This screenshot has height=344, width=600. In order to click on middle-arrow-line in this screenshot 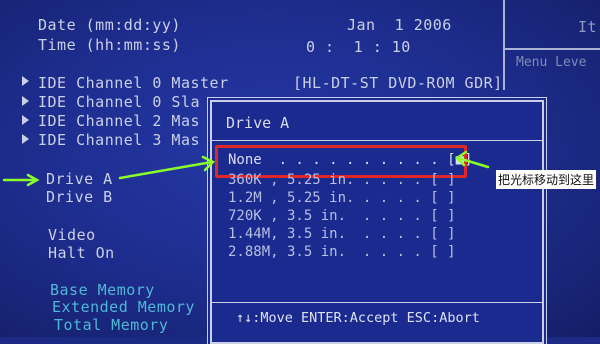, I will do `click(166, 170)`.